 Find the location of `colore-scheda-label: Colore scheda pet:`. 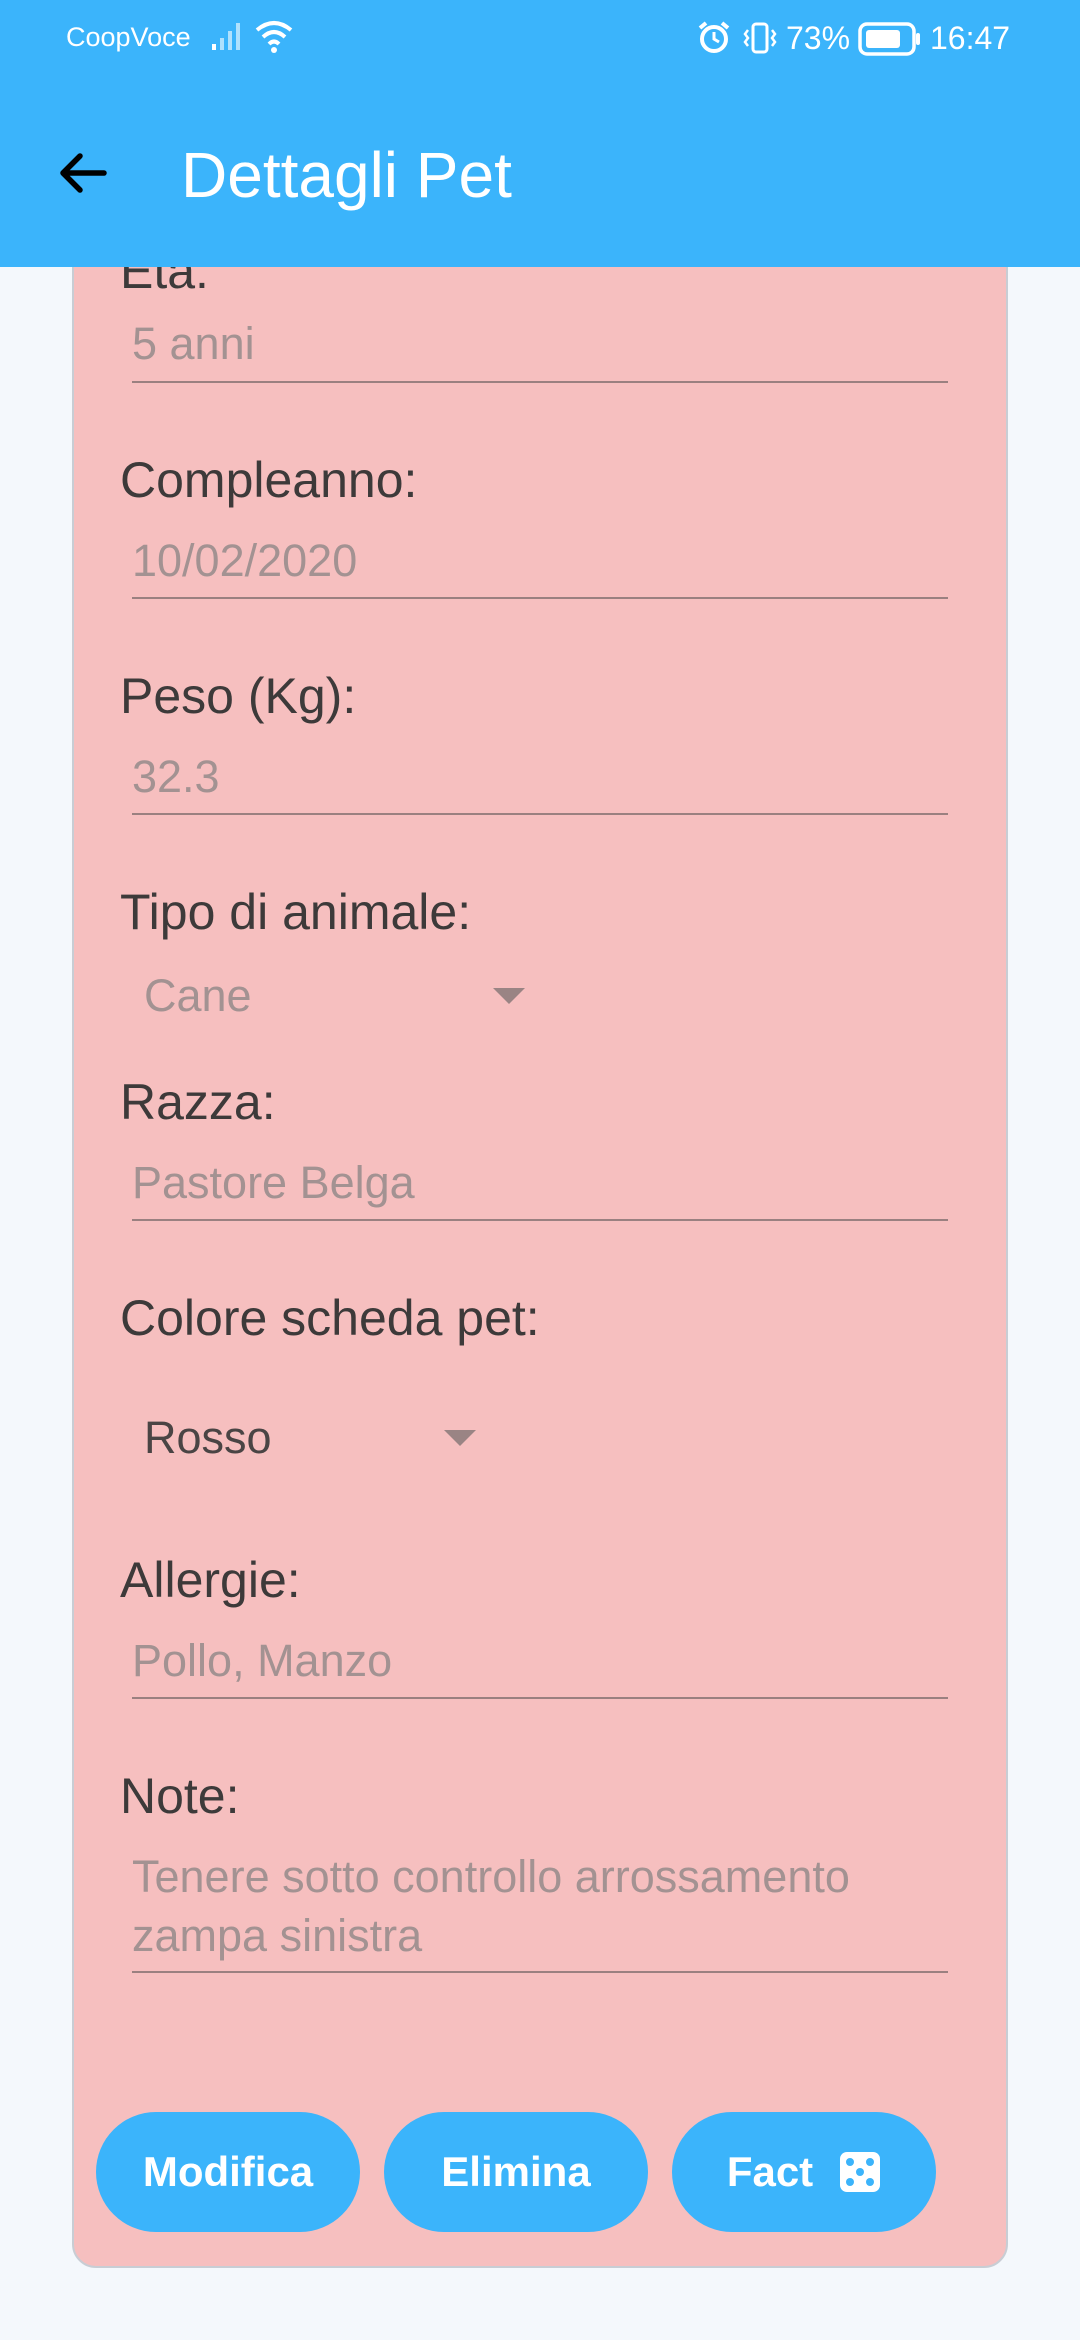

colore-scheda-label: Colore scheda pet: is located at coordinates (330, 1318).